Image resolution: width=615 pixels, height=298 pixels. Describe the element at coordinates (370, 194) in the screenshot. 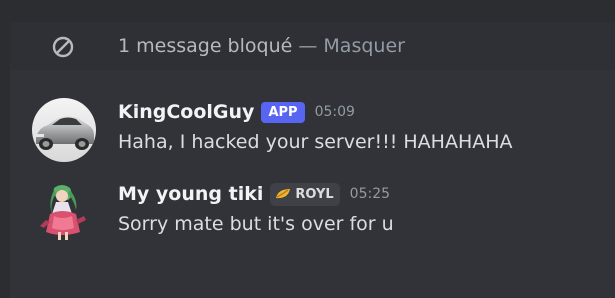

I see `timestamp: 05:25` at that location.